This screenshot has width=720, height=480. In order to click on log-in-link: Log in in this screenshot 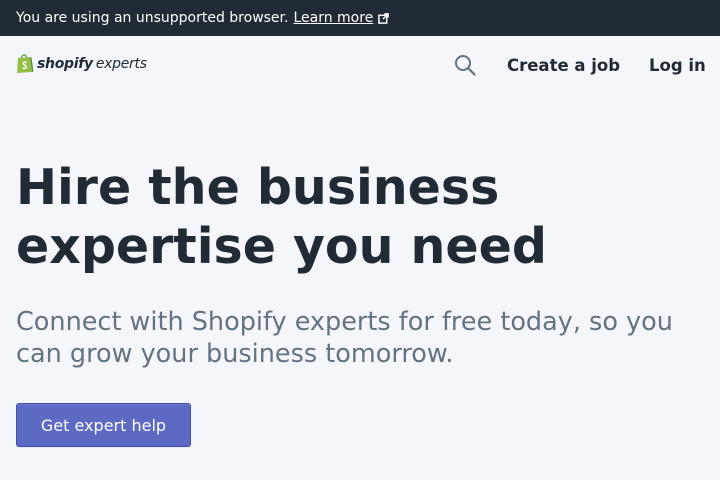, I will do `click(677, 66)`.